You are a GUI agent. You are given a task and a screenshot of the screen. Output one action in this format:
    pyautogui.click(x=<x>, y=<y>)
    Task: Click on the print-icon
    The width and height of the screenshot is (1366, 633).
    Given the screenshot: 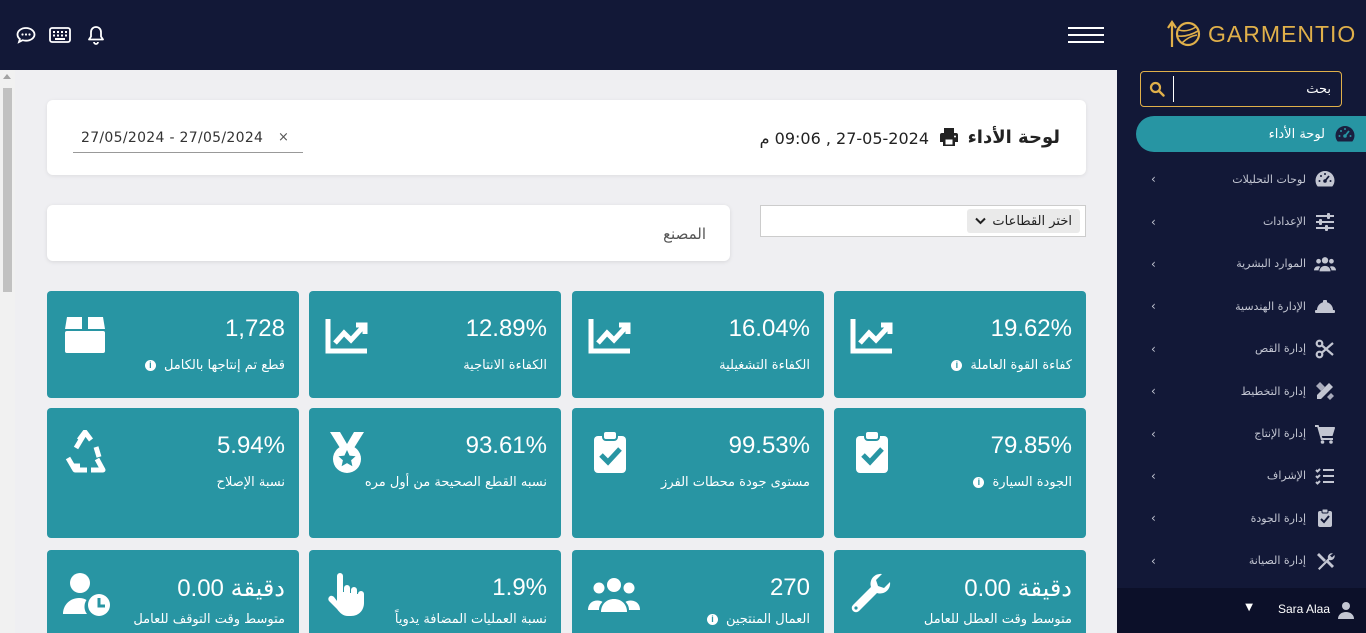 What is the action you would take?
    pyautogui.click(x=949, y=137)
    